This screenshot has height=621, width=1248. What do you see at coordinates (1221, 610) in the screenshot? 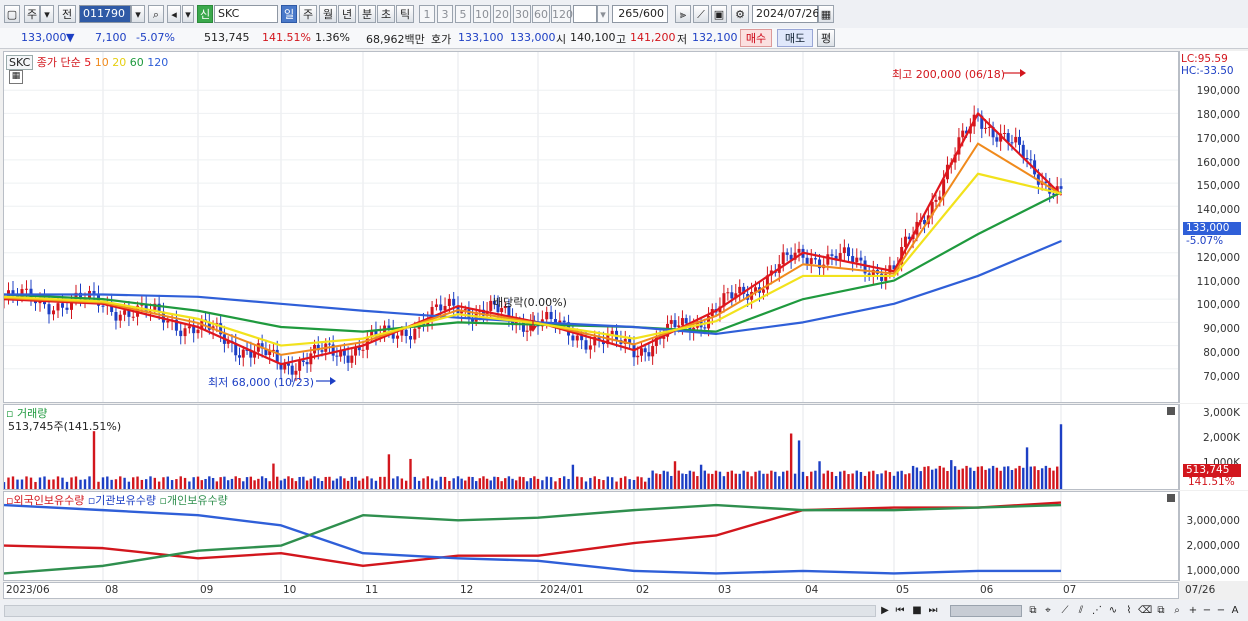
I see `minus-icon: −` at bounding box center [1221, 610].